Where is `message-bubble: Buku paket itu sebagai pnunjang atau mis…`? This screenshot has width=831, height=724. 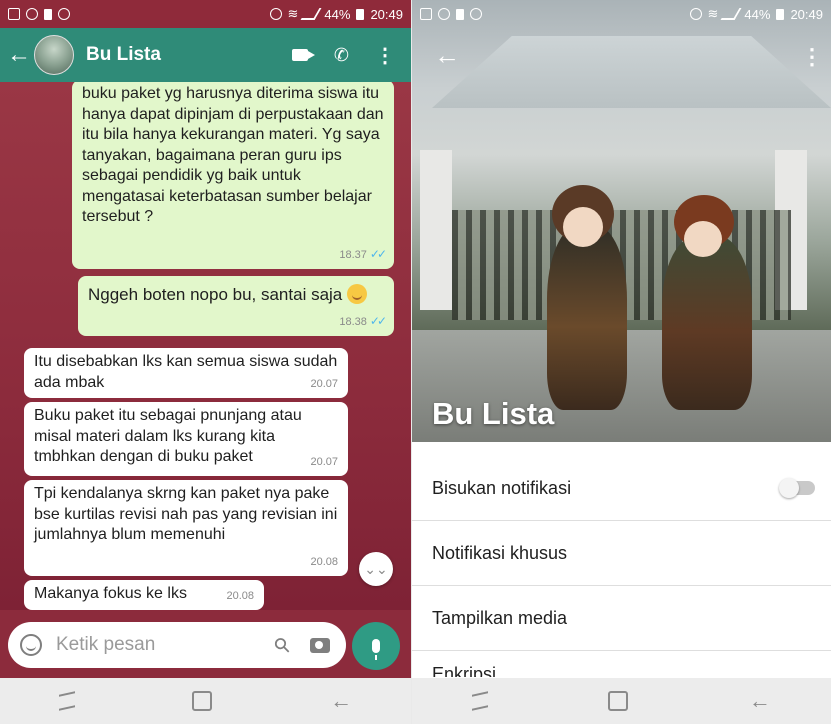
message-bubble: Buku paket itu sebagai pnunjang atau mis… is located at coordinates (186, 439).